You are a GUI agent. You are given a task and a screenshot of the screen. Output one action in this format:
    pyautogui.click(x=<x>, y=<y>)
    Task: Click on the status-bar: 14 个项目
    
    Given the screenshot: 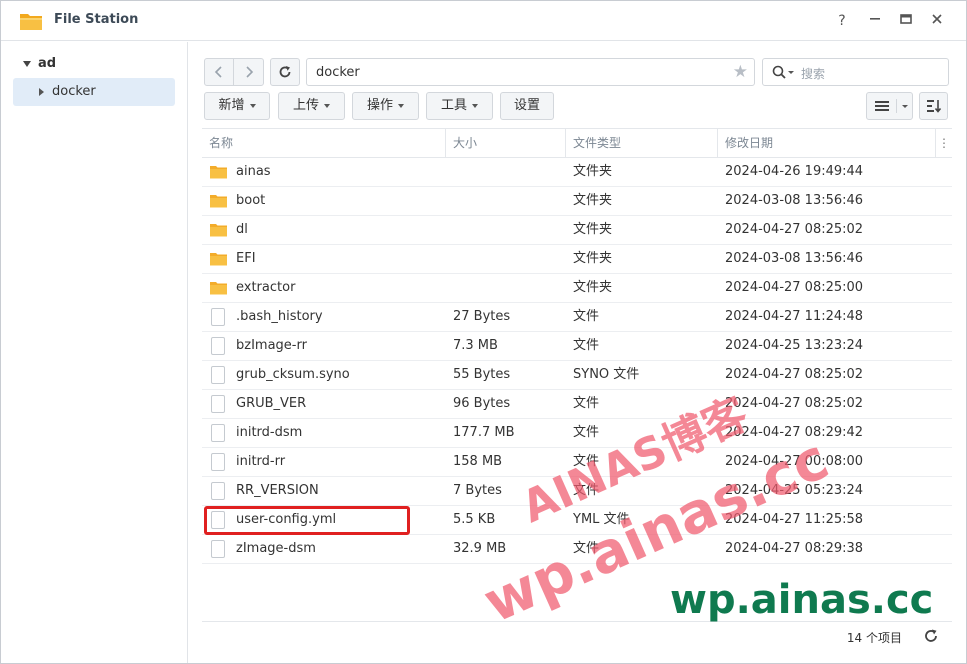 What is the action you would take?
    pyautogui.click(x=577, y=636)
    